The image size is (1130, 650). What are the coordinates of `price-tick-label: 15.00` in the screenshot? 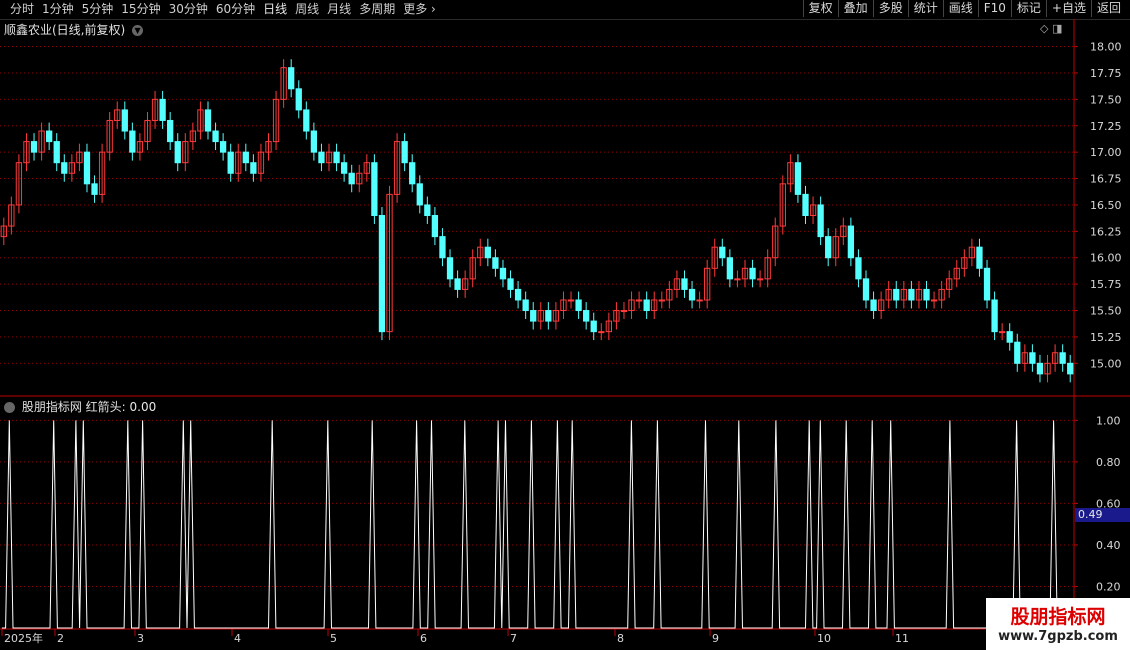 It's located at (1106, 363).